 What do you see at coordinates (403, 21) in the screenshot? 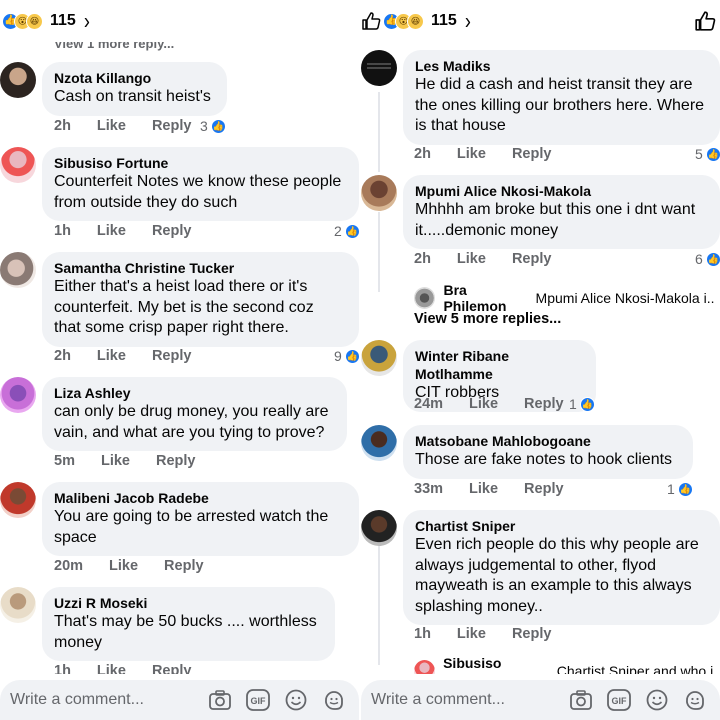
I see `reaction-icons: 👍 😮 😆` at bounding box center [403, 21].